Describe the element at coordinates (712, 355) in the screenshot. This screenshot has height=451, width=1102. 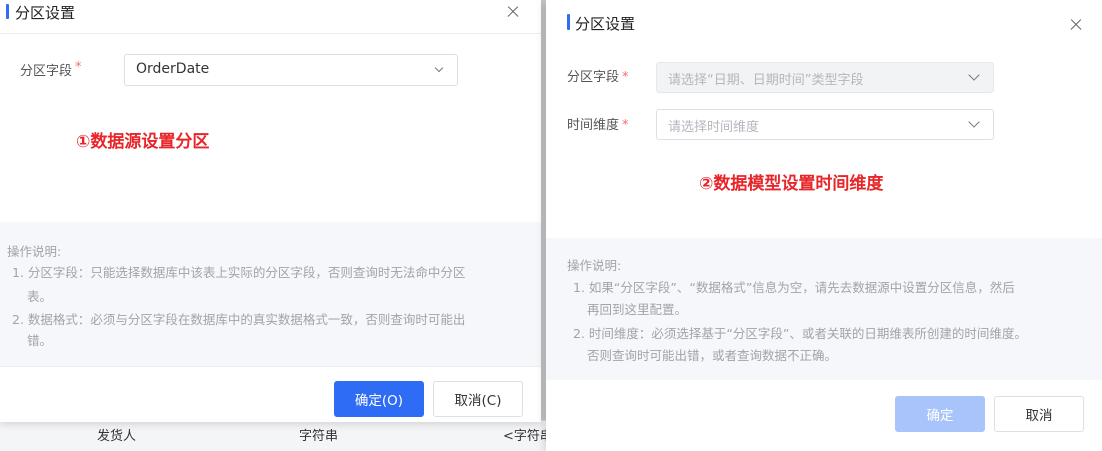
I see `help-item: 否则查询时可能出错，或者查询数据不正确。` at that location.